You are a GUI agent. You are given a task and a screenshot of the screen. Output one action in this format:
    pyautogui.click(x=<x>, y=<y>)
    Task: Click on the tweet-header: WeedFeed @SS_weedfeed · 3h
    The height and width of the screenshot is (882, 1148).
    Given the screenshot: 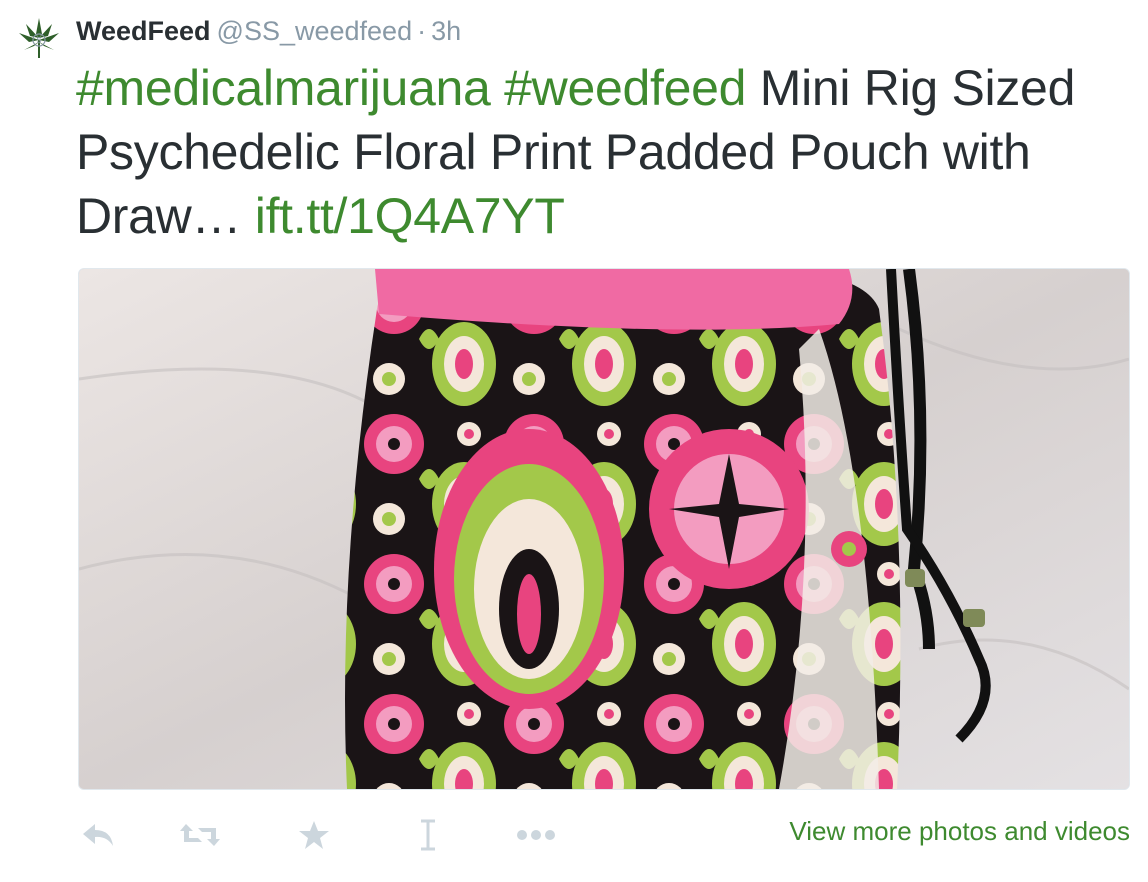 What is the action you would take?
    pyautogui.click(x=268, y=31)
    